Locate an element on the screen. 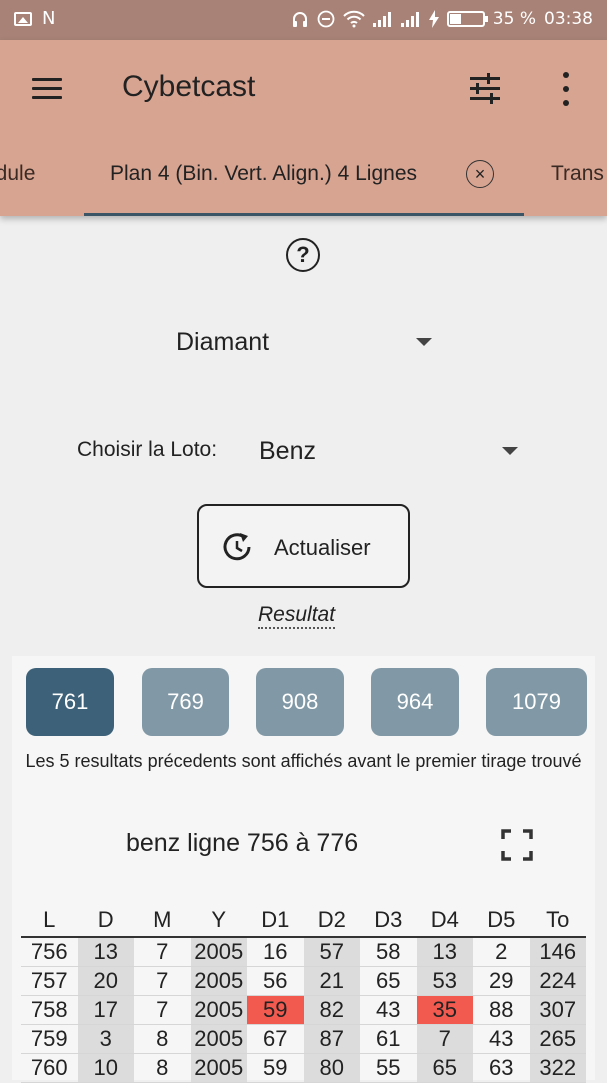 The height and width of the screenshot is (1083, 607). column-header: Y is located at coordinates (218, 921).